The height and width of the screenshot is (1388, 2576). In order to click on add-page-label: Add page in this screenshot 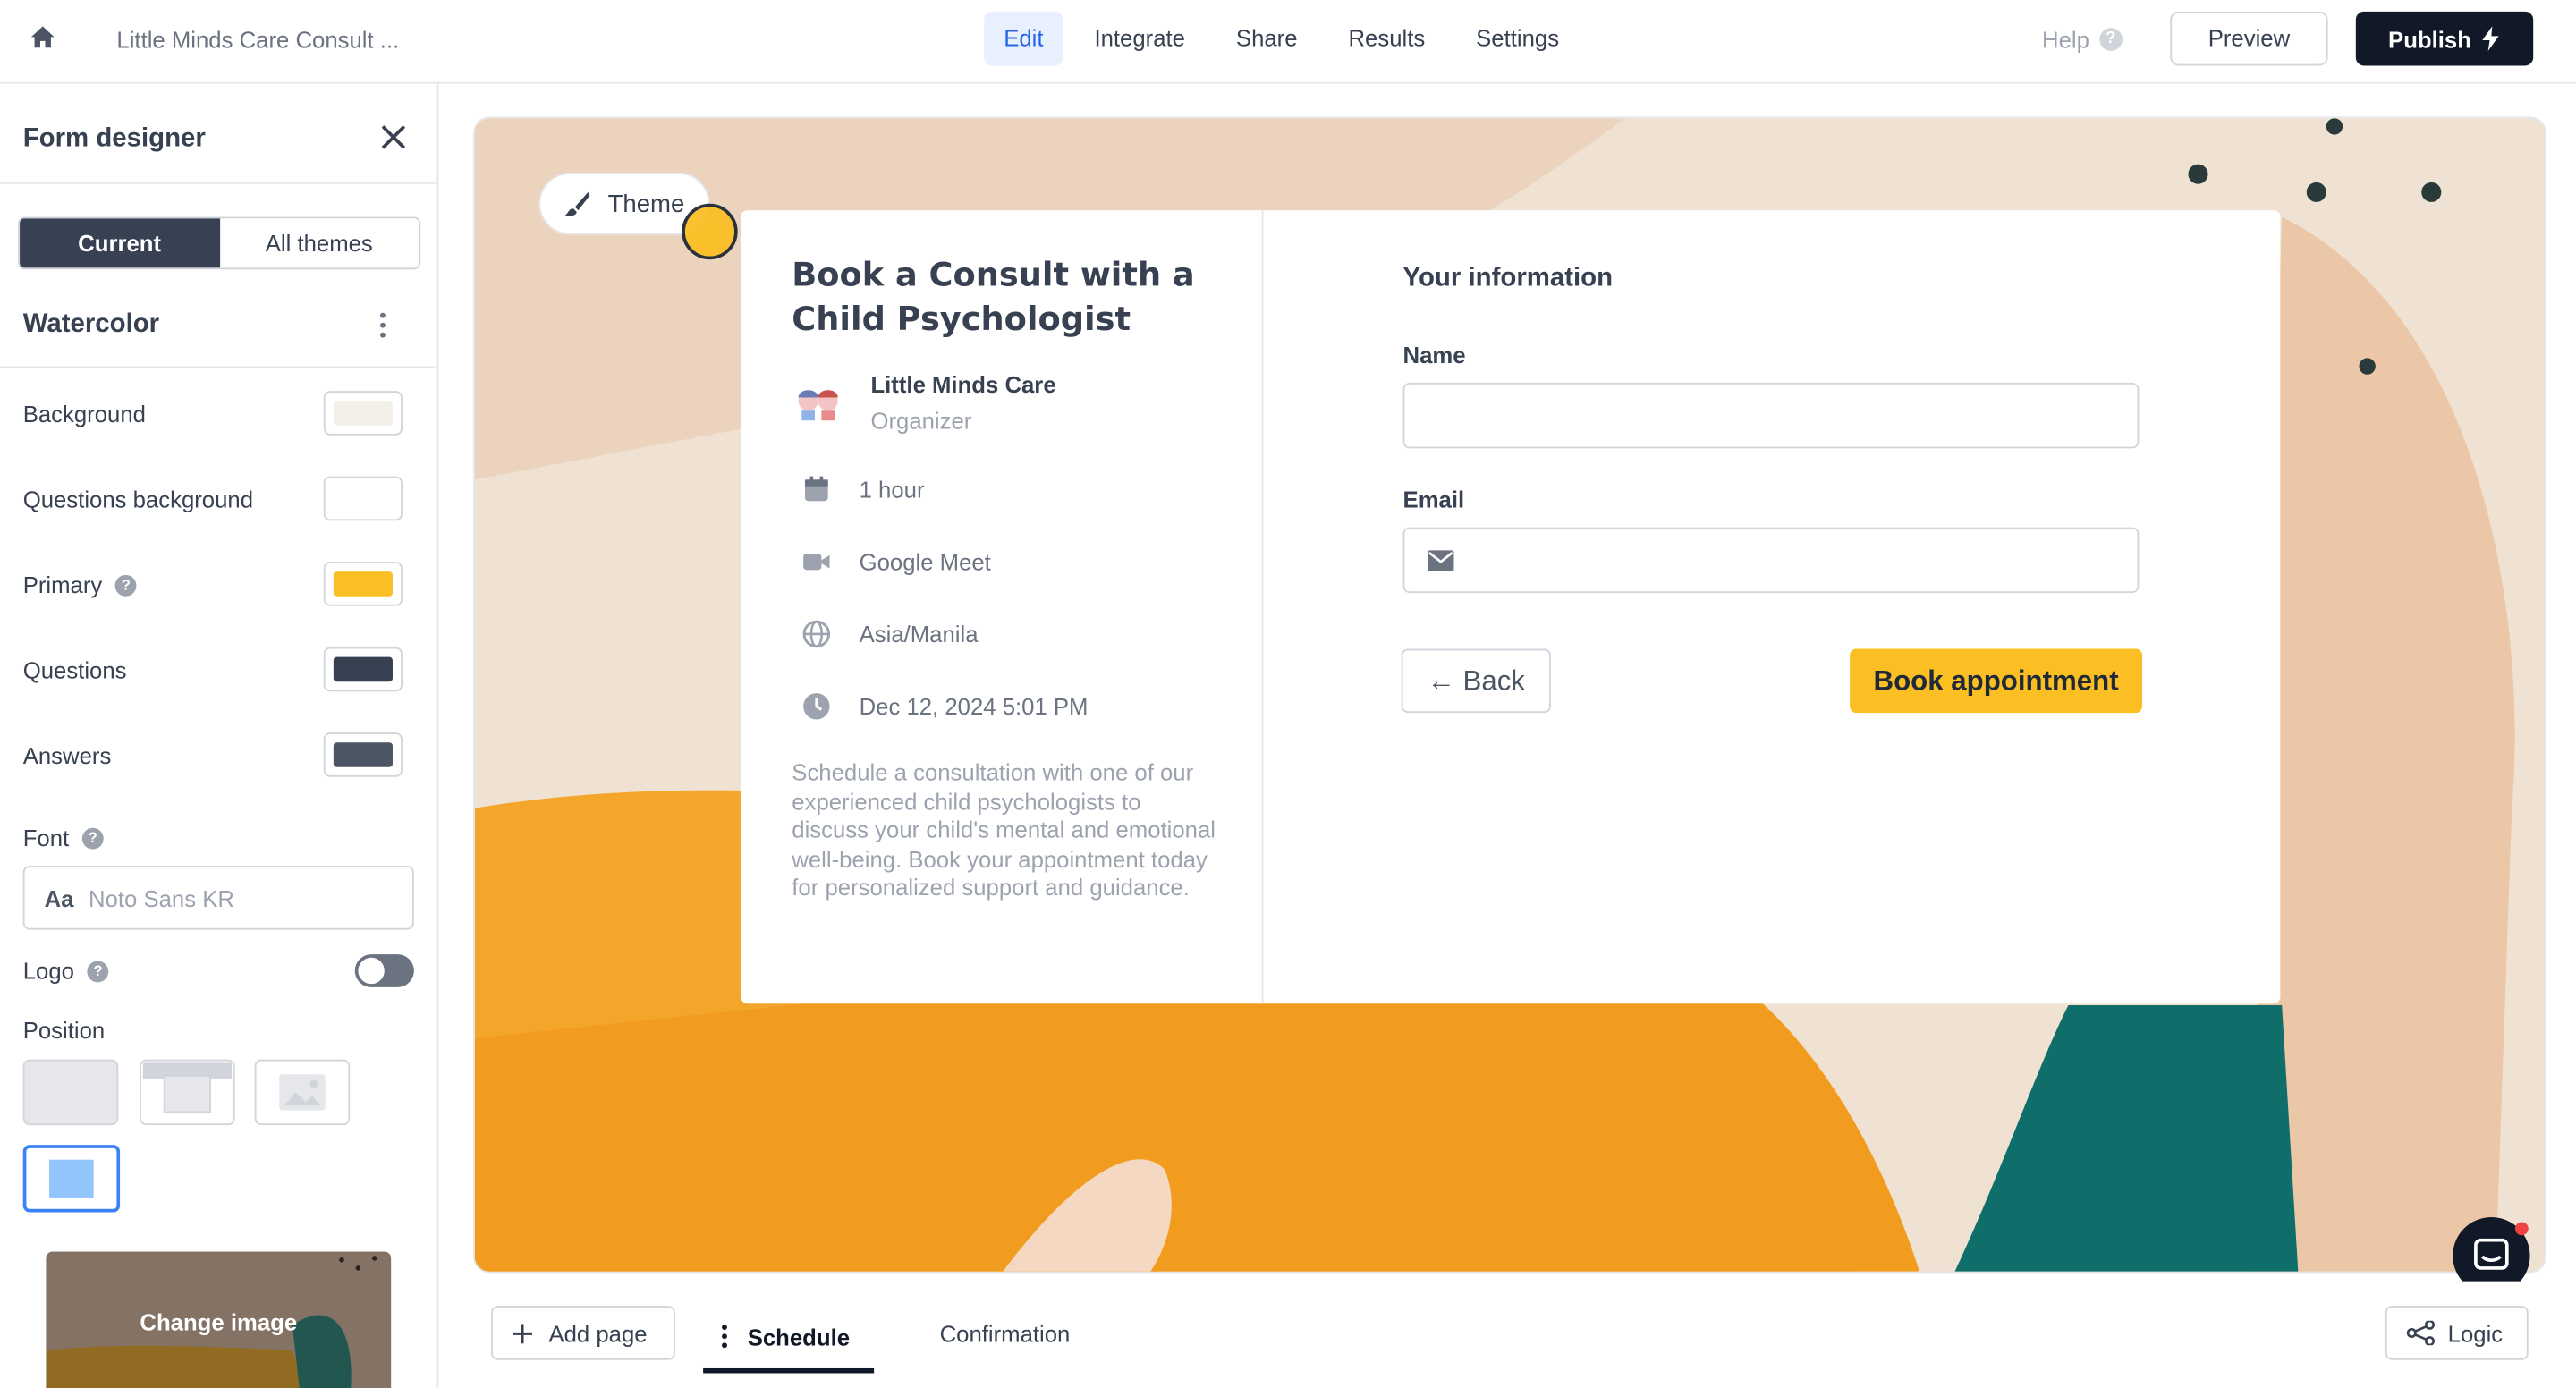, I will do `click(598, 1333)`.